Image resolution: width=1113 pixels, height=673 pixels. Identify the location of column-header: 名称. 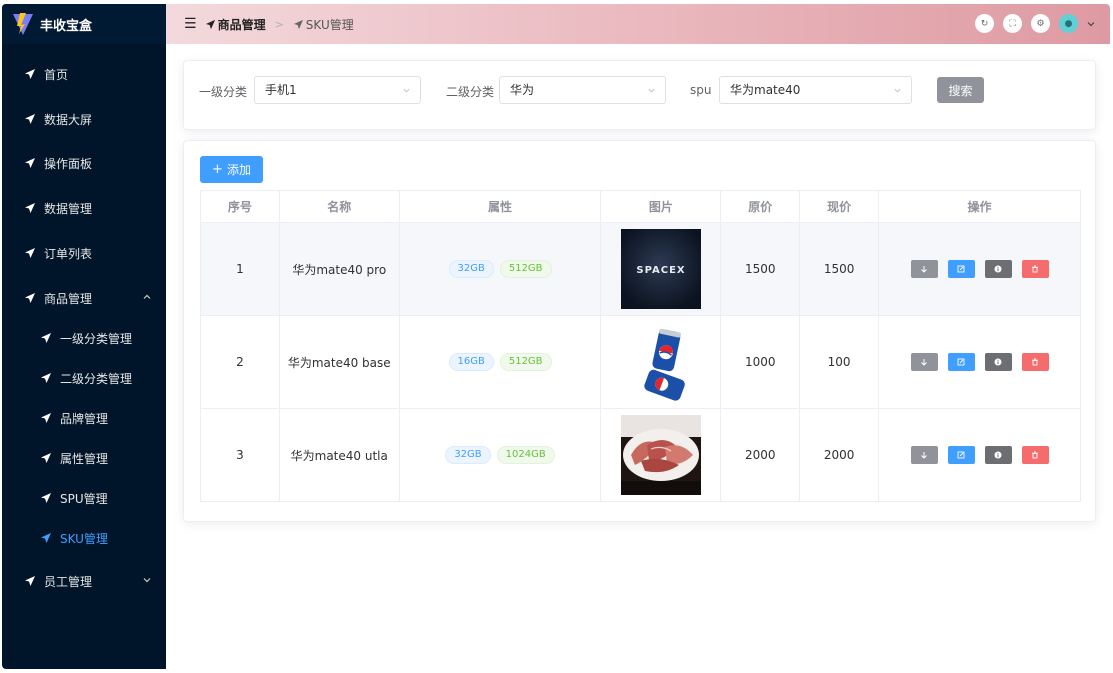
(339, 206).